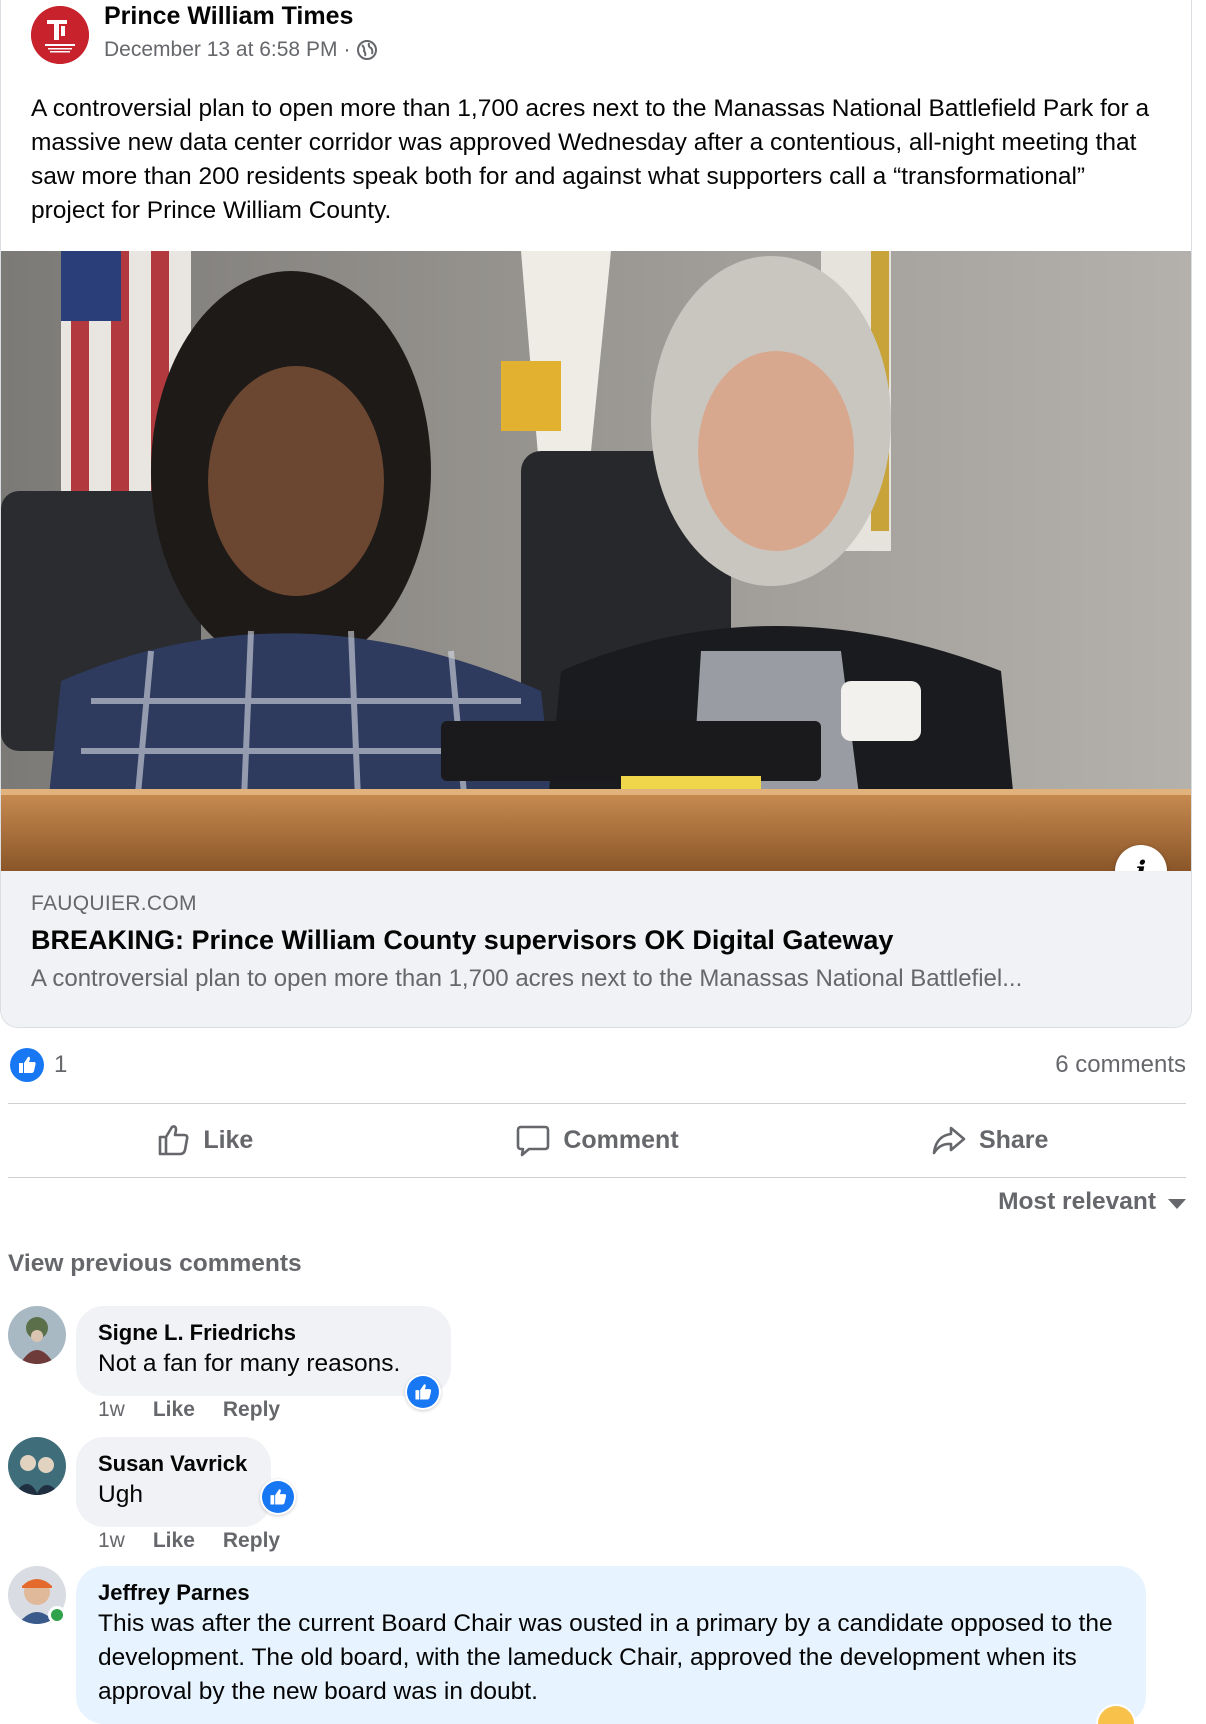  I want to click on thumbs-up-icon, so click(174, 1140).